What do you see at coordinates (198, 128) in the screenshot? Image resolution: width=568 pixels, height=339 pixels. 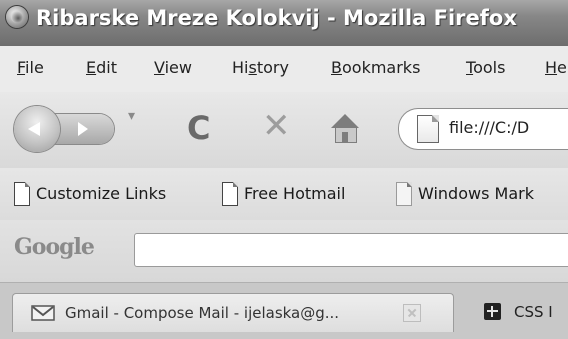 I see `reload-icon: C` at bounding box center [198, 128].